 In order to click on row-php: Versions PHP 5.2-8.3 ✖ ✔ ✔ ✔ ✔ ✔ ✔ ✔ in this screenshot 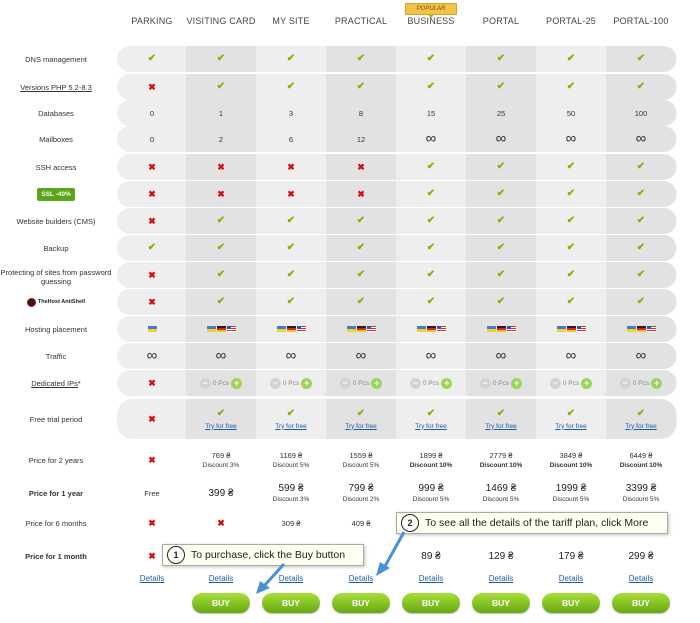, I will do `click(350, 87)`.